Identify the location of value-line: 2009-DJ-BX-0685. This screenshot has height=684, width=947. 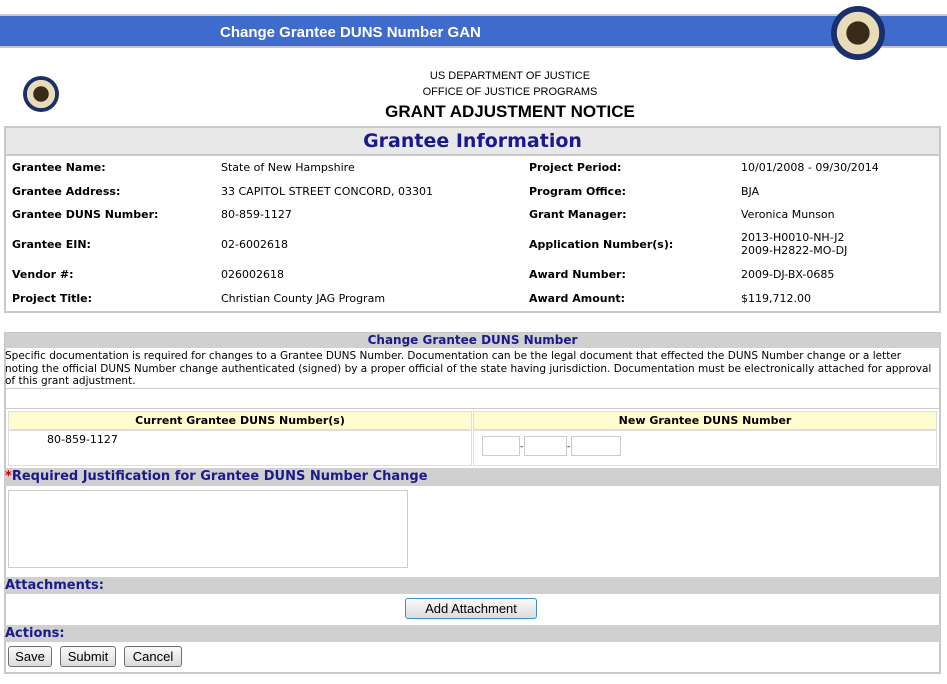
(788, 274).